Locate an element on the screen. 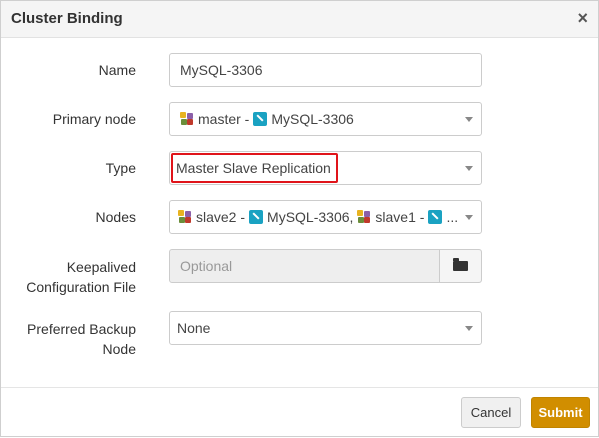 This screenshot has height=438, width=599. keepalived-label-line2: Configuration File is located at coordinates (81, 287).